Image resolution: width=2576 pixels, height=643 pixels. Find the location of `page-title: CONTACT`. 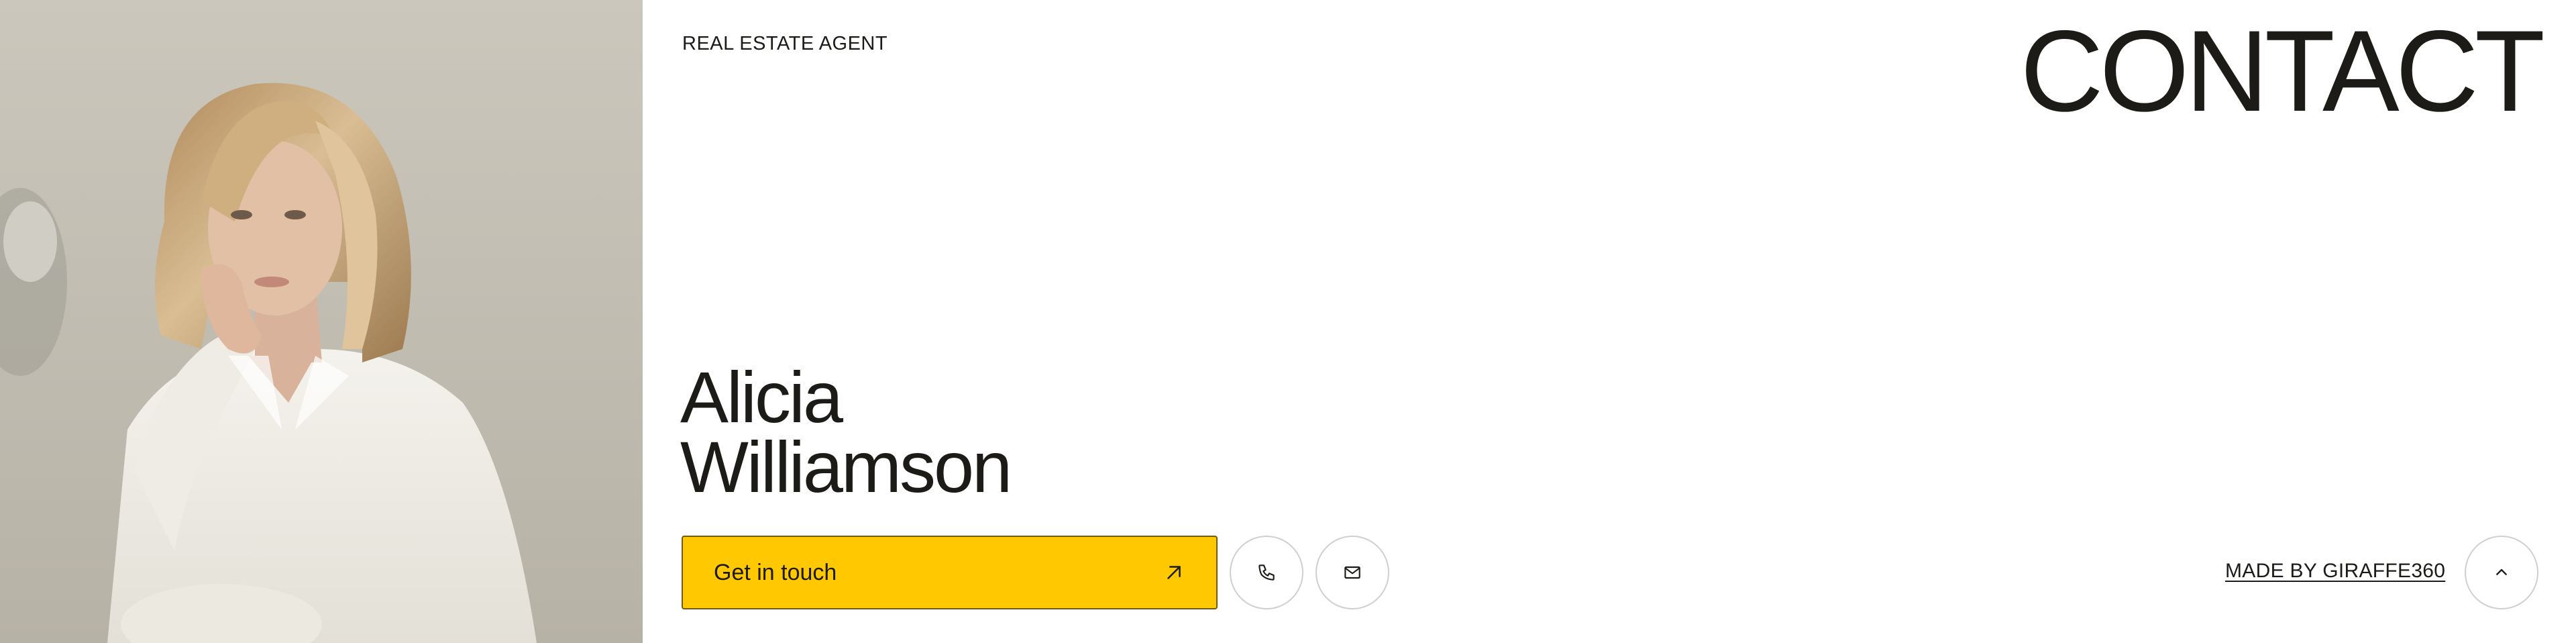

page-title: CONTACT is located at coordinates (2282, 71).